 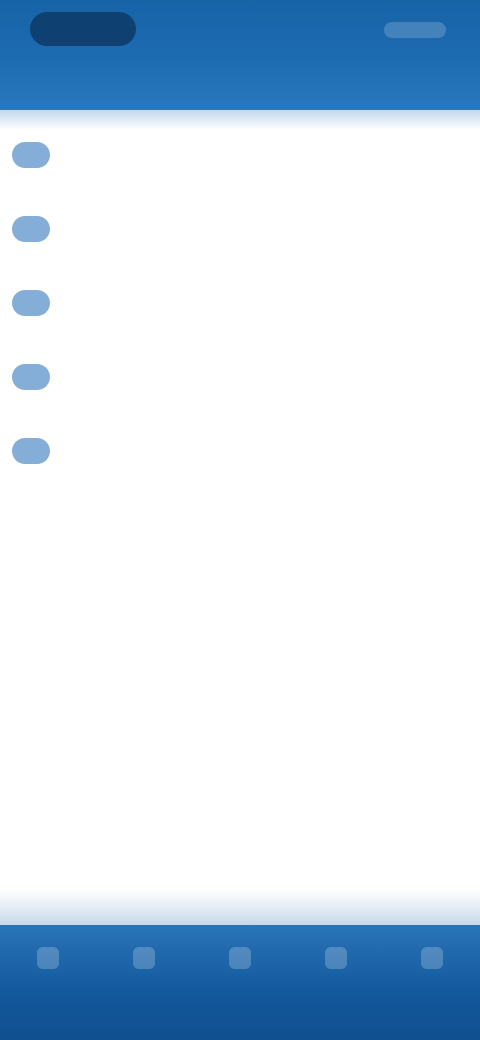 I want to click on bottom-navigation, so click(x=240, y=982).